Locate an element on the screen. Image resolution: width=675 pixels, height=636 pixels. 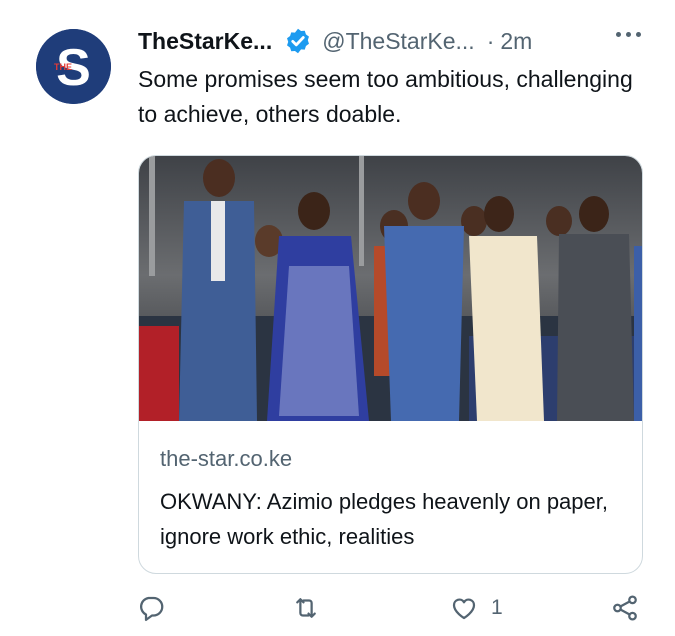
reply-icon is located at coordinates (151, 608).